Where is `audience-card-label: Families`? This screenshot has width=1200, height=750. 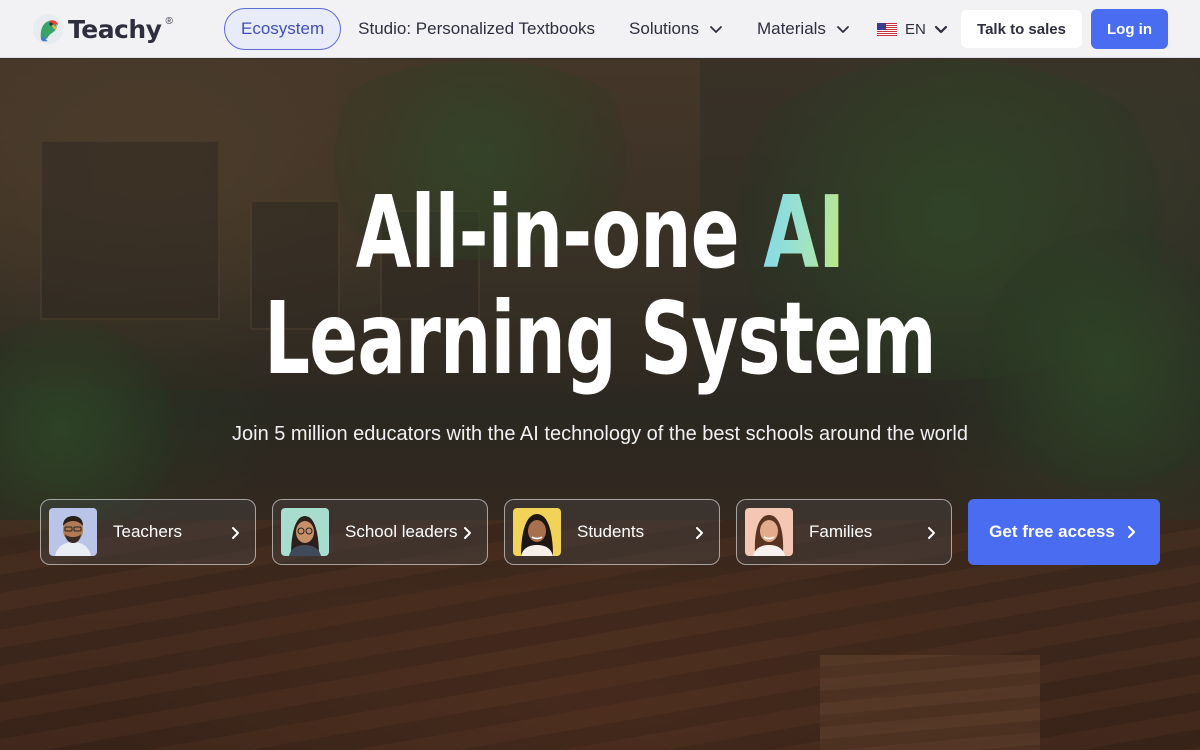 audience-card-label: Families is located at coordinates (841, 531).